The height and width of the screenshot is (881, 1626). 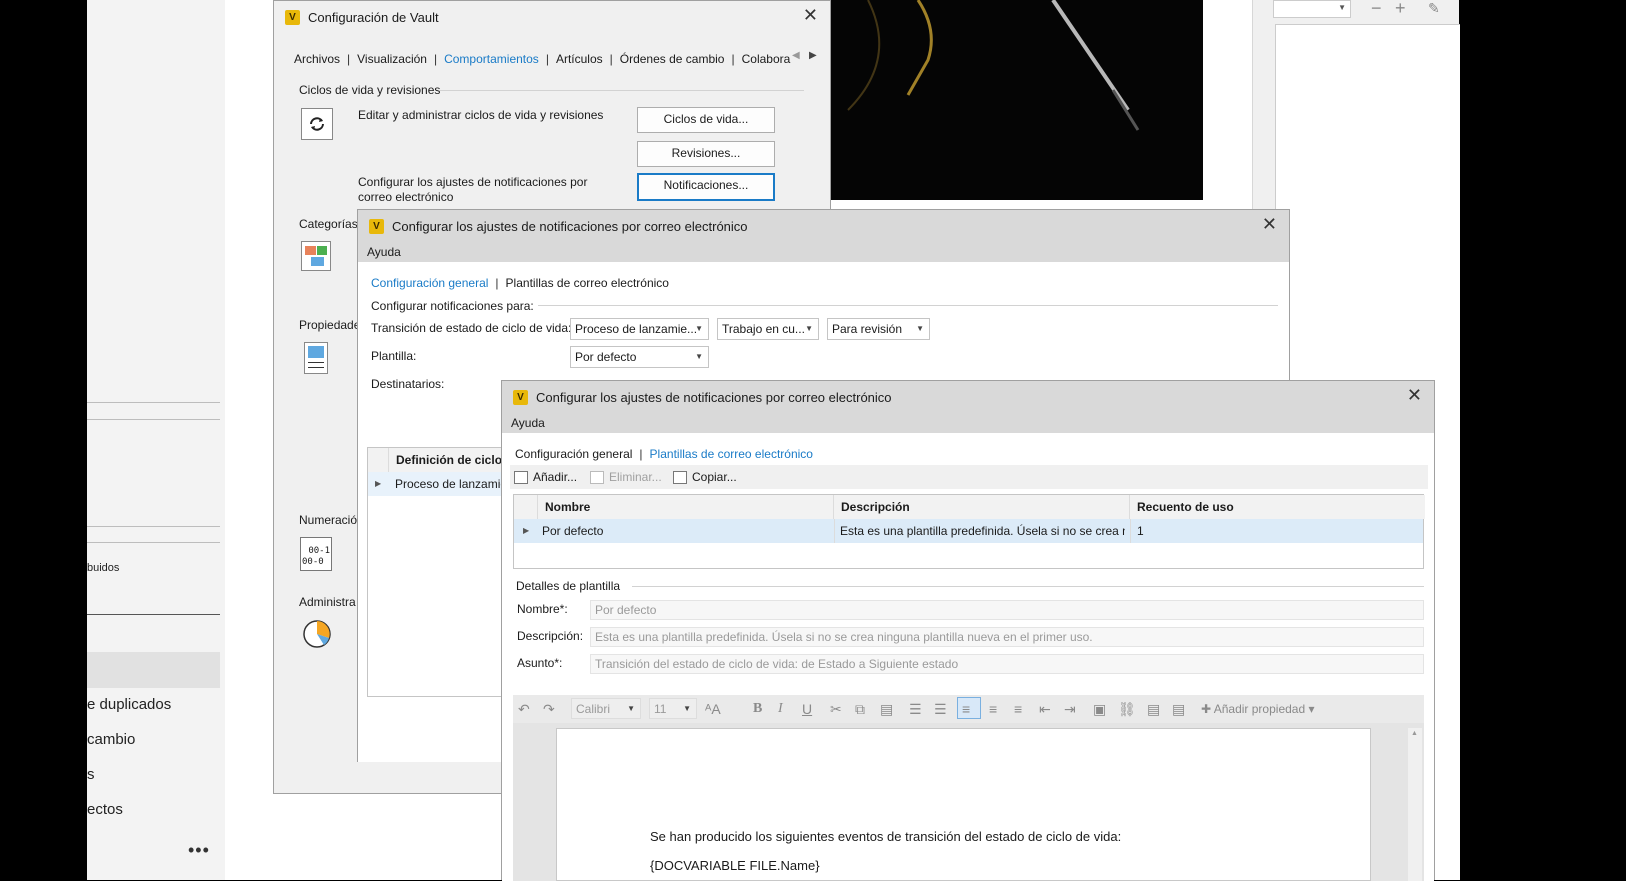 I want to click on cell-usage-count: 1, so click(x=1140, y=531).